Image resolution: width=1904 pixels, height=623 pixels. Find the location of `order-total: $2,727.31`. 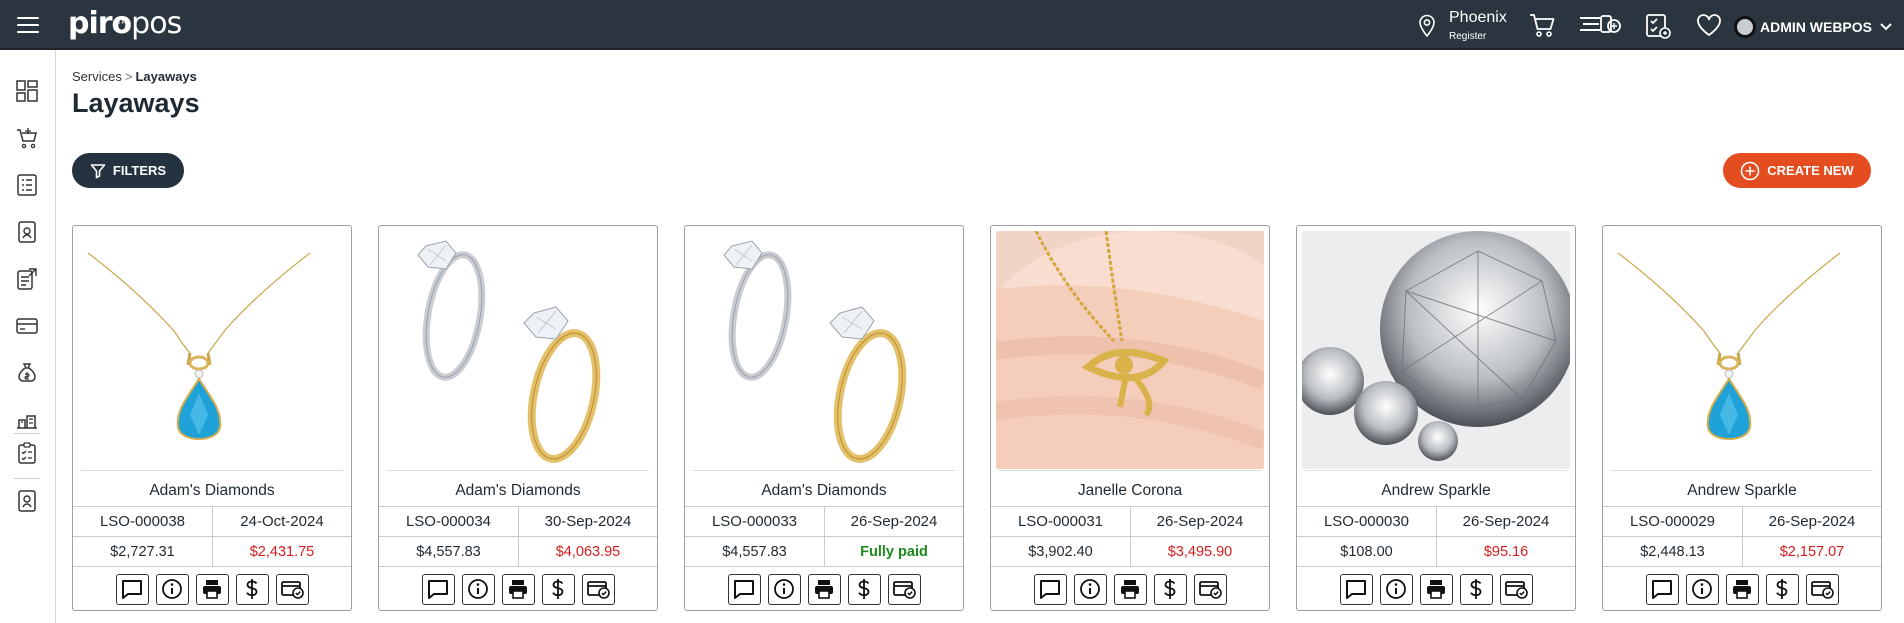

order-total: $2,727.31 is located at coordinates (142, 551).